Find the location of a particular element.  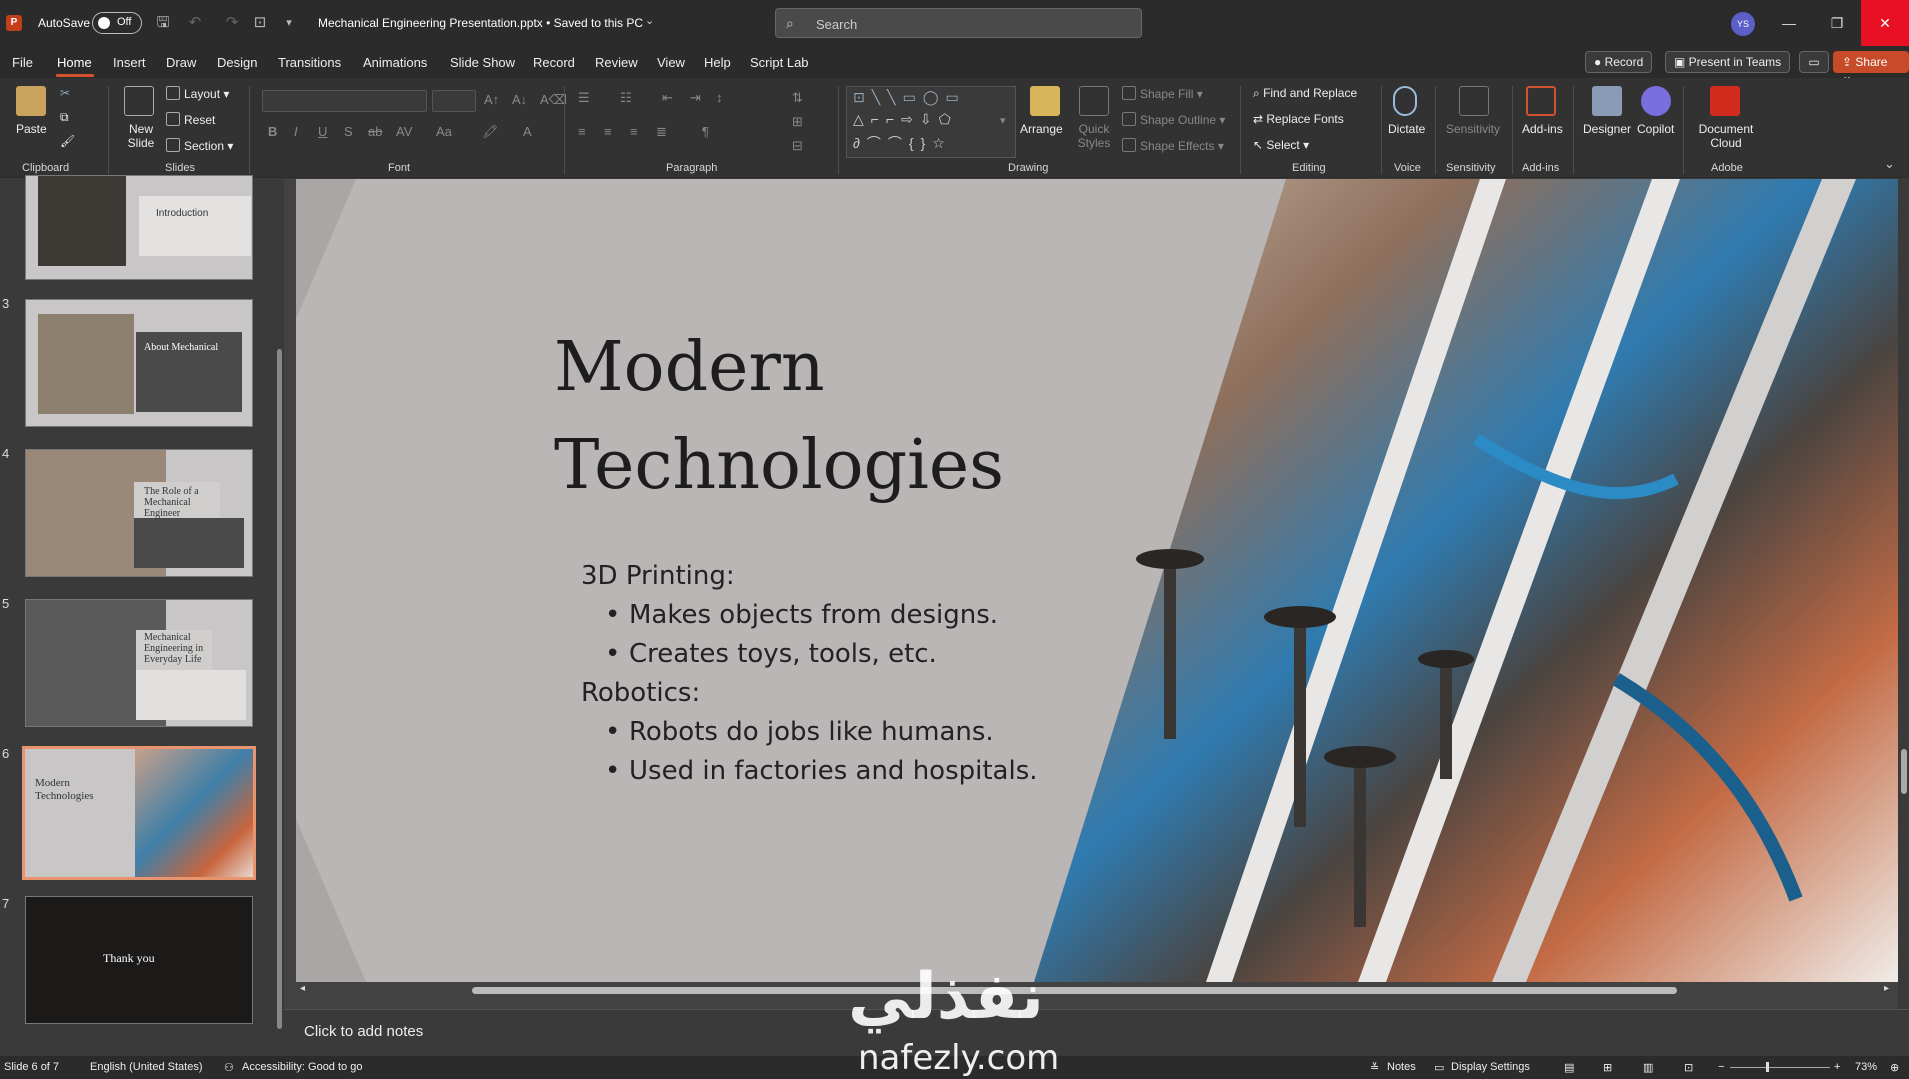

shape-fill-button: Shape Fill ▾ is located at coordinates (1162, 93).